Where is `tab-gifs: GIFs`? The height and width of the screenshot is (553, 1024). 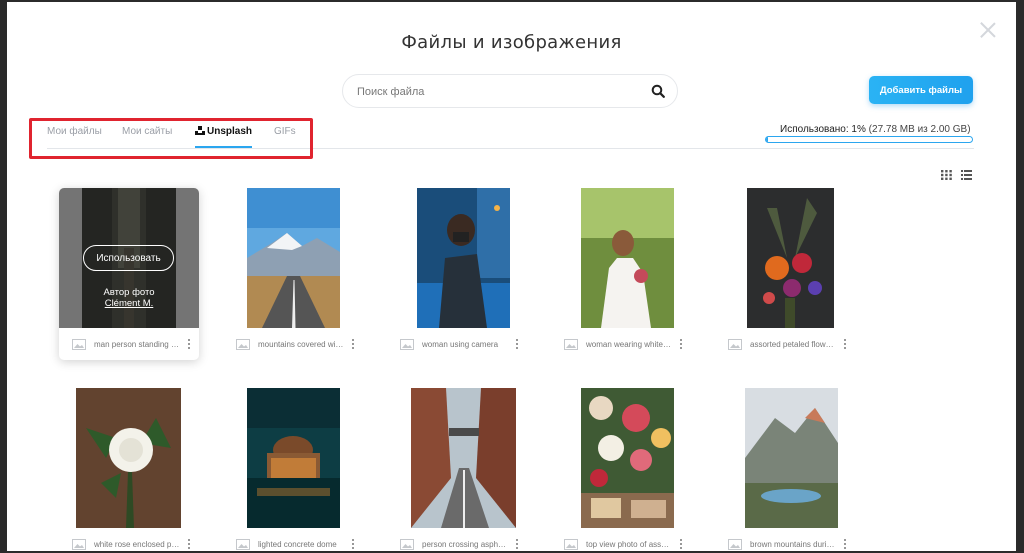
tab-gifs: GIFs is located at coordinates (285, 137).